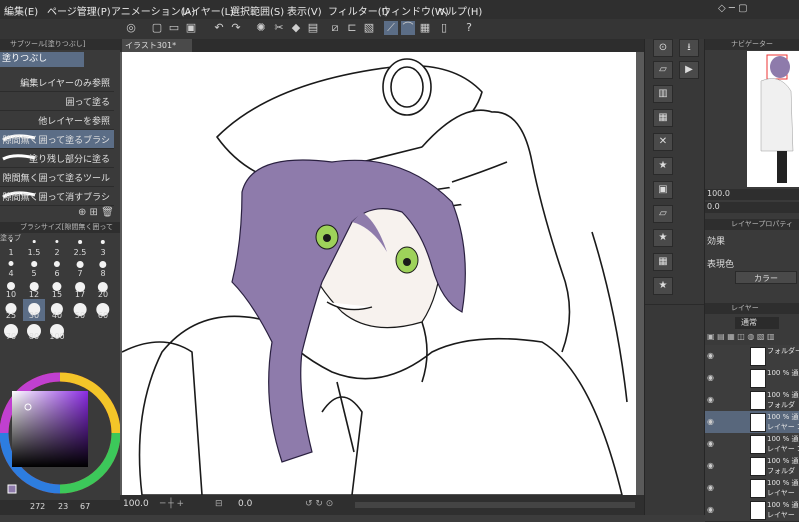 The image size is (799, 522). Describe the element at coordinates (752, 338) in the screenshot. I see `layer-toolbar: ▣ ▤ ▦ ◫ ◍ ▧ ▥` at that location.